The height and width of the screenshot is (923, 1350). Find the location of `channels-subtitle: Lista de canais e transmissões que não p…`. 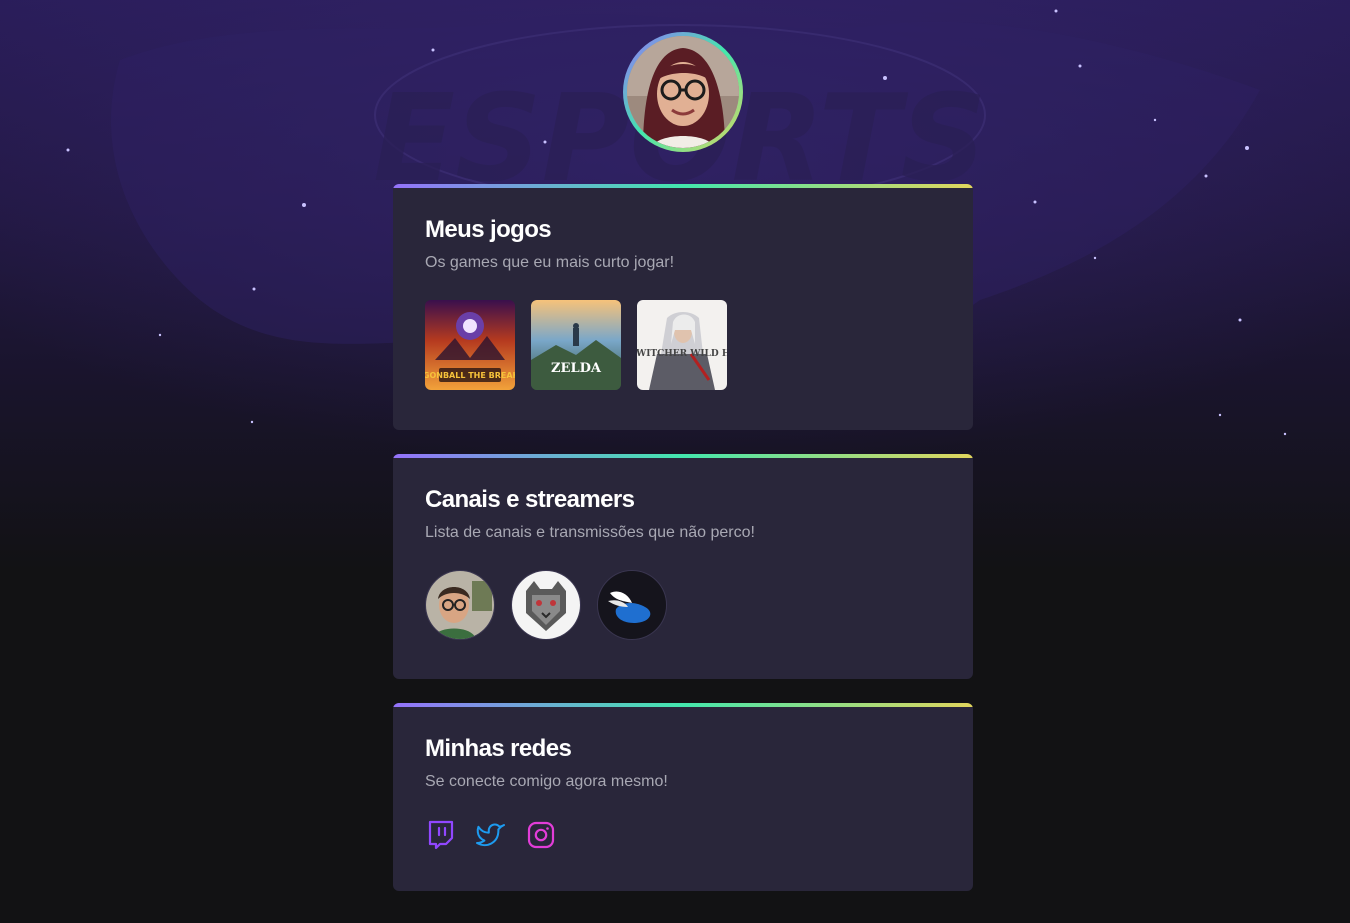

channels-subtitle: Lista de canais e transmissões que não p… is located at coordinates (590, 532).